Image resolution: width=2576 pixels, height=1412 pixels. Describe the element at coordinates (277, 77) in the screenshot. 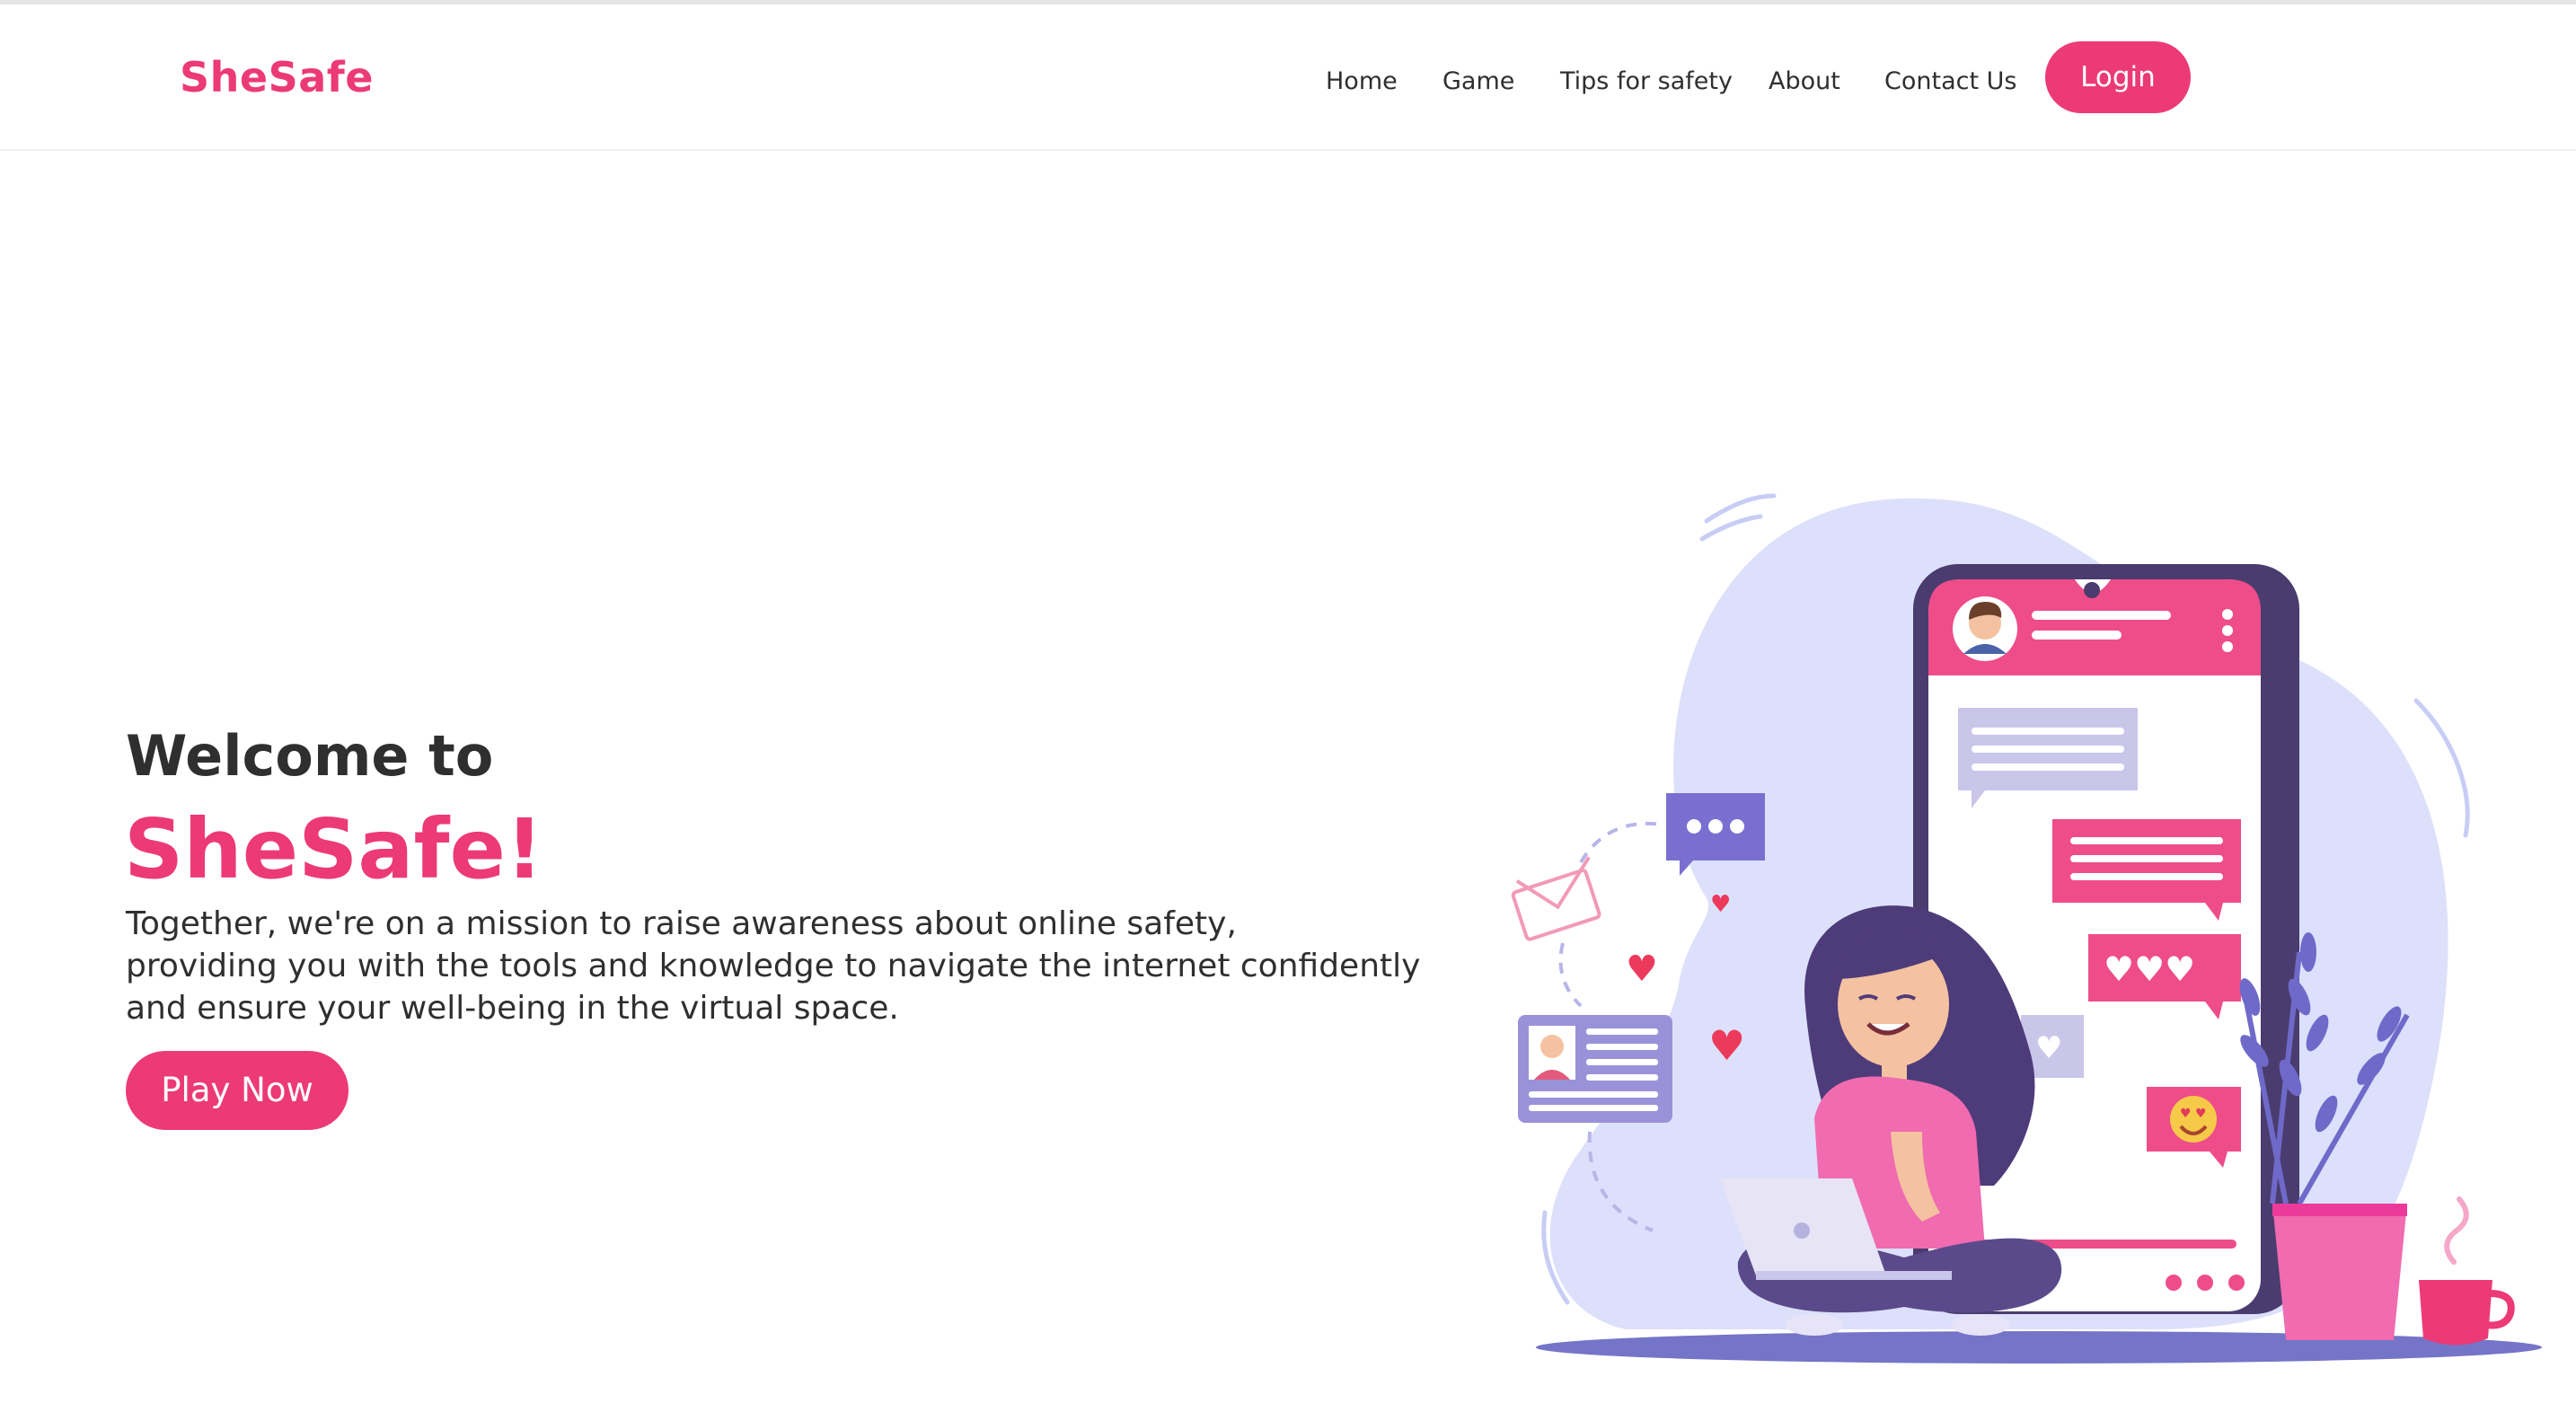

I see `brand-logo: SheSafe` at that location.